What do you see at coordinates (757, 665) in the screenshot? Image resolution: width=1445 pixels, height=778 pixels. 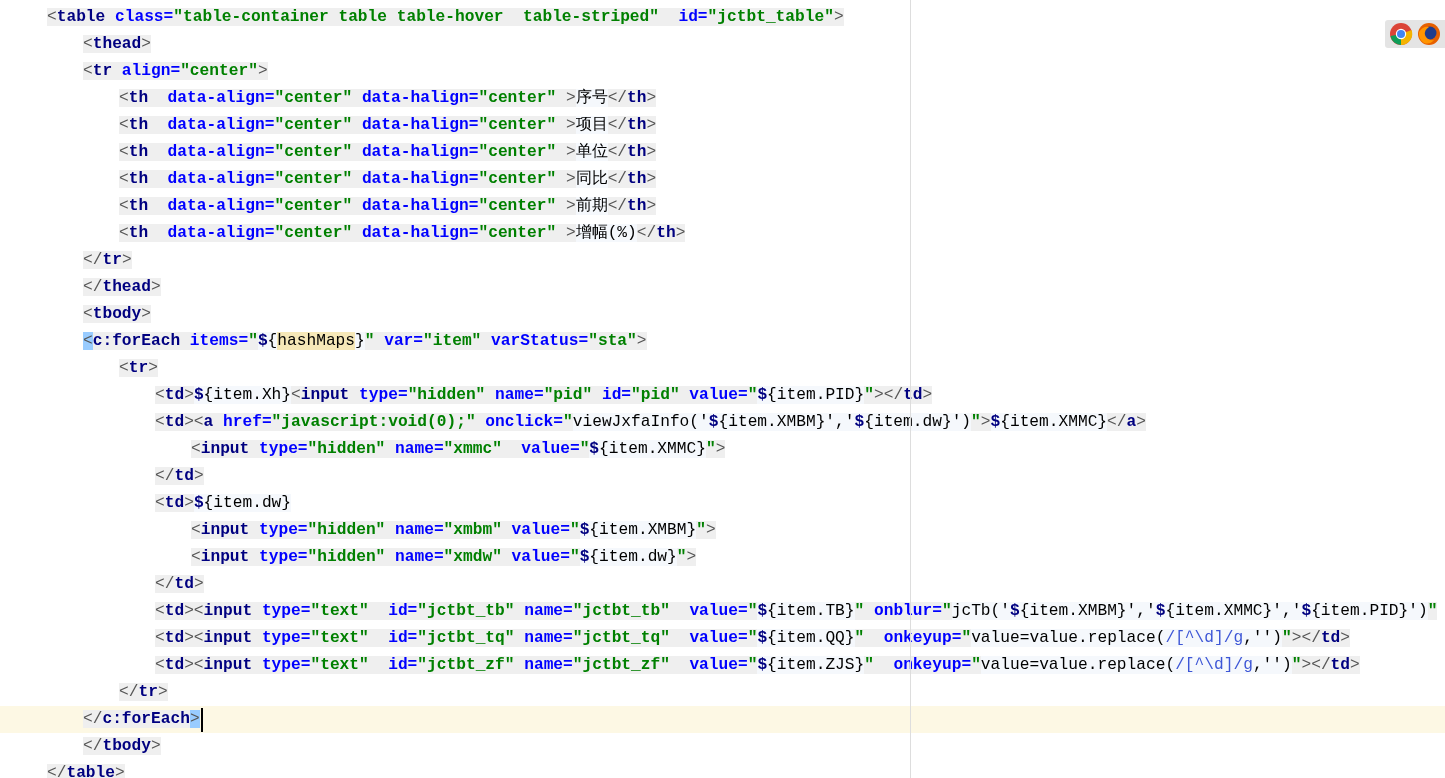 I see `code-line: <td><input type="text" id="jctbt_zf" name="jctbt_zf" value="${item.ZJS}" onkeyup="value=value.replace(/[^\d]/g,'')"></td>` at bounding box center [757, 665].